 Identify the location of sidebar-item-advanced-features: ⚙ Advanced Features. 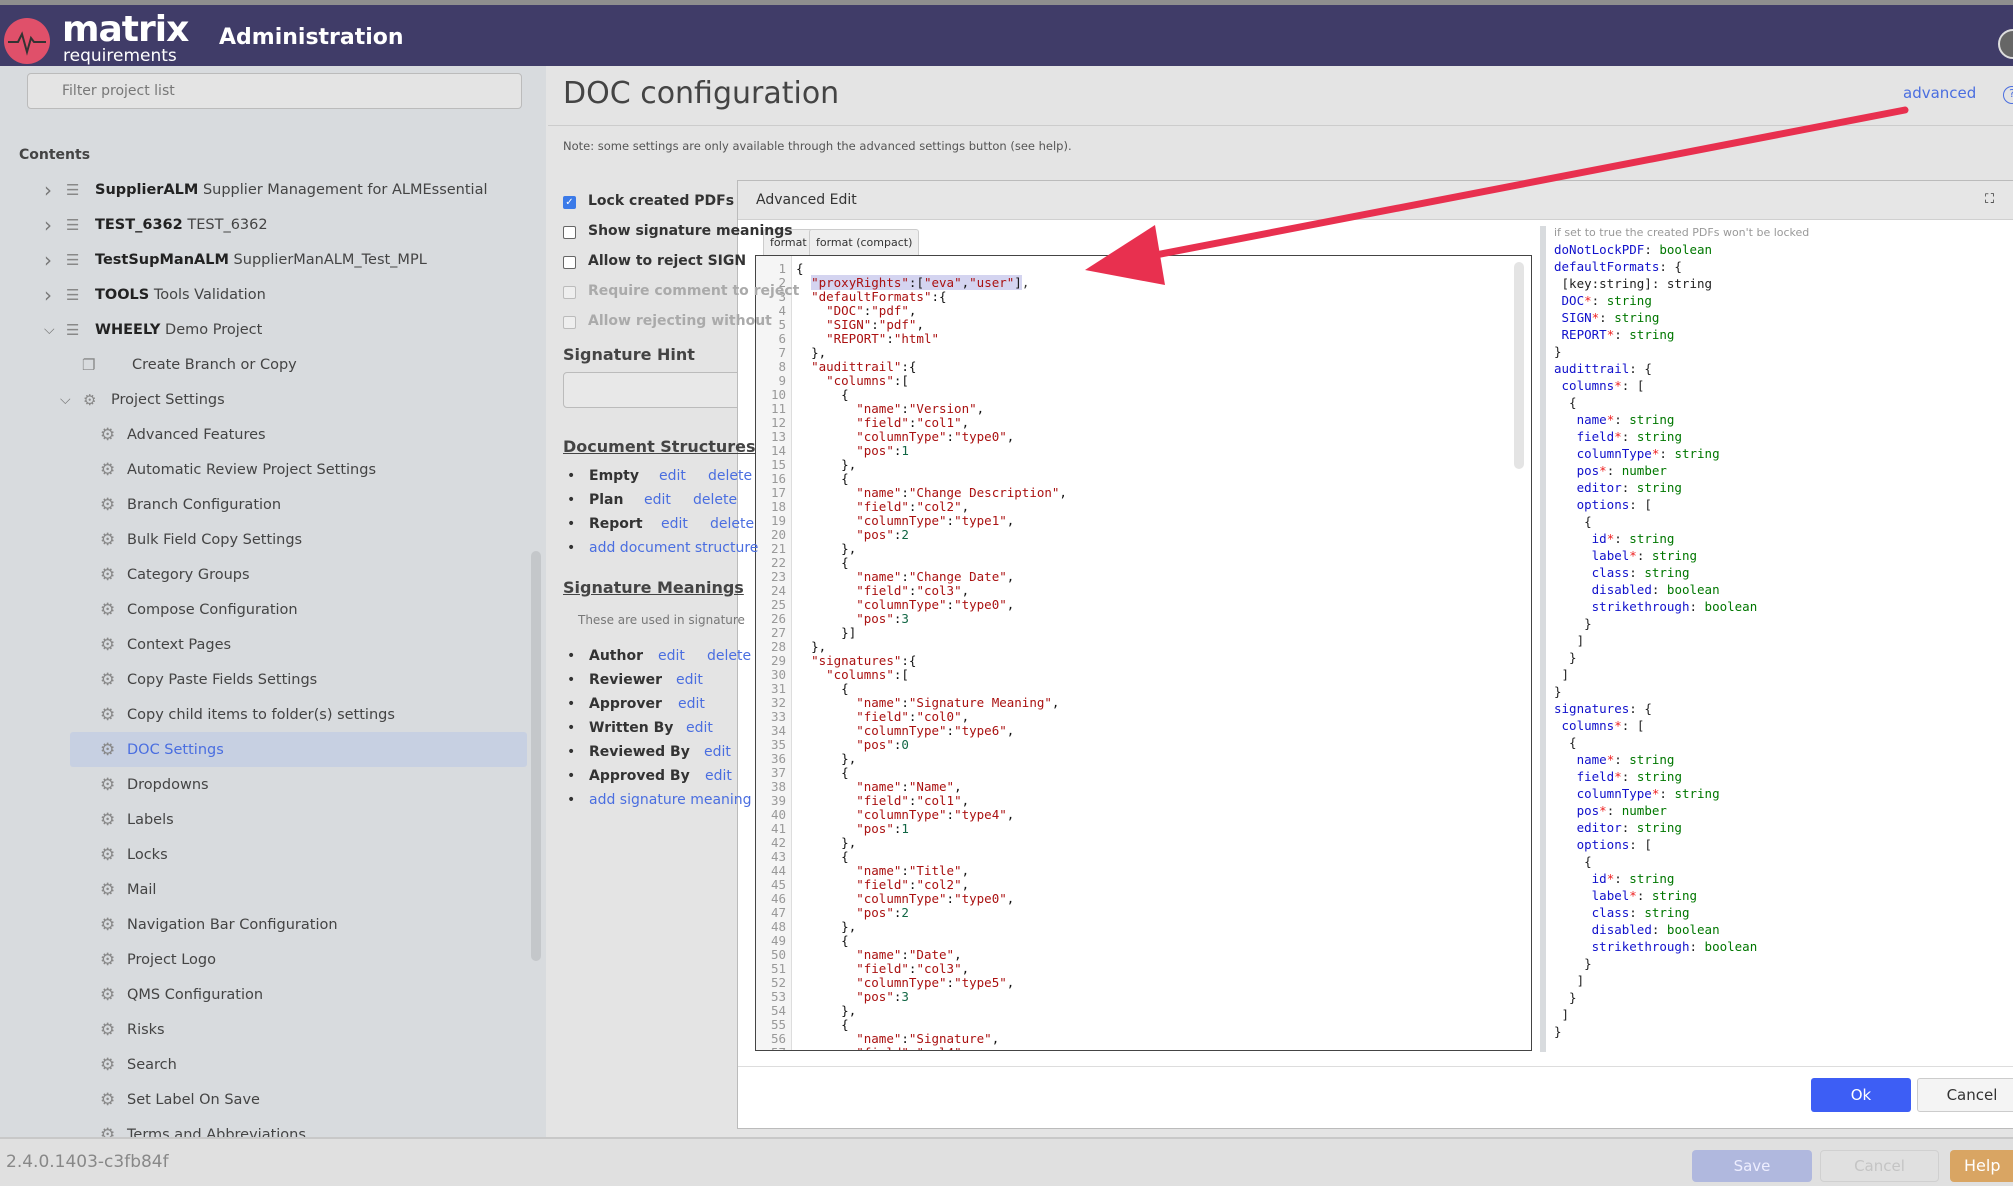
(264, 434).